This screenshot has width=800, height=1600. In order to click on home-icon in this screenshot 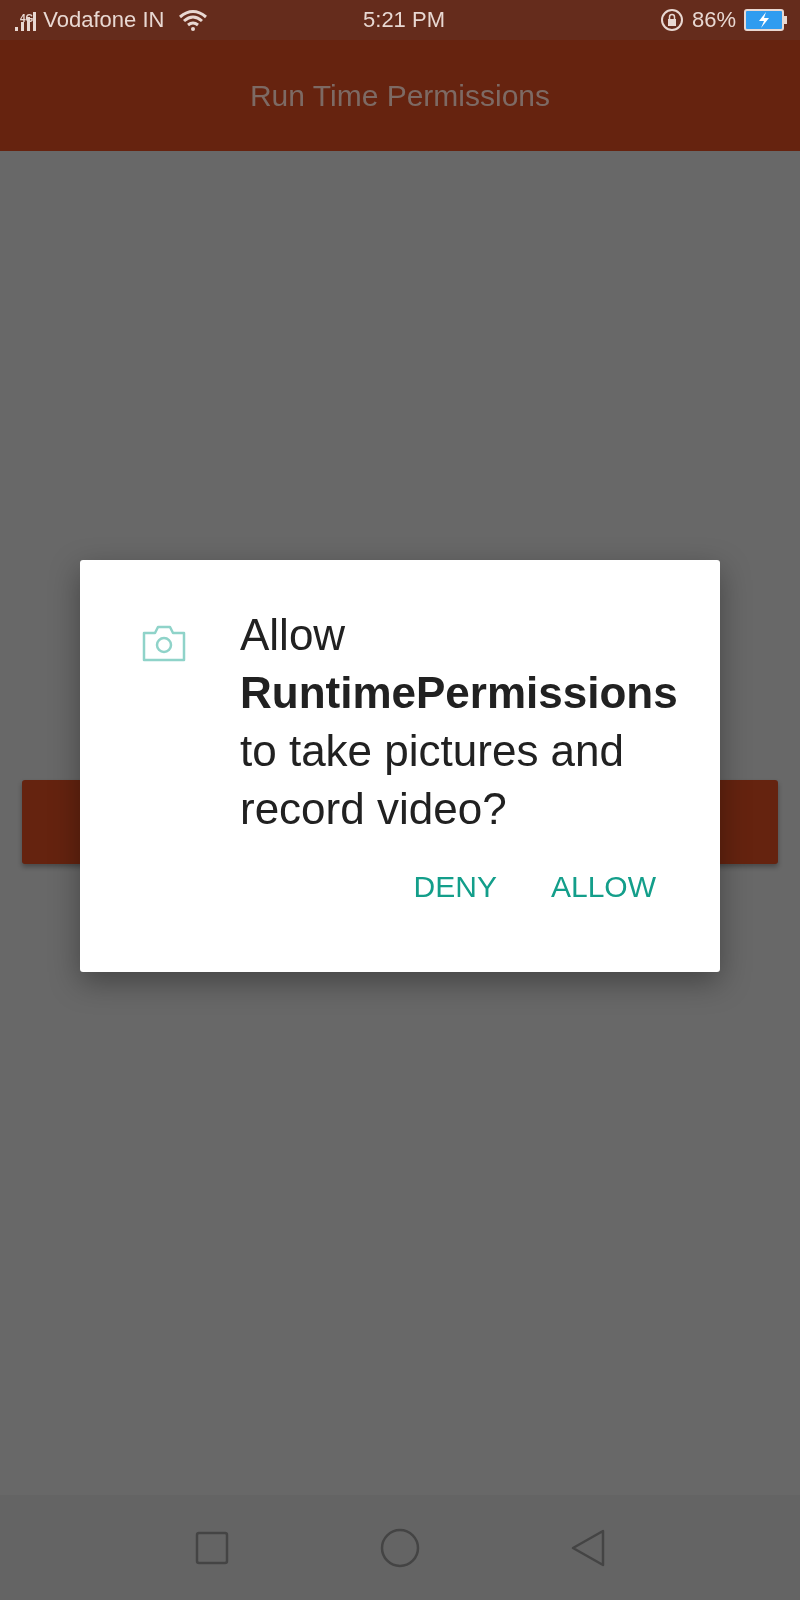, I will do `click(400, 1547)`.